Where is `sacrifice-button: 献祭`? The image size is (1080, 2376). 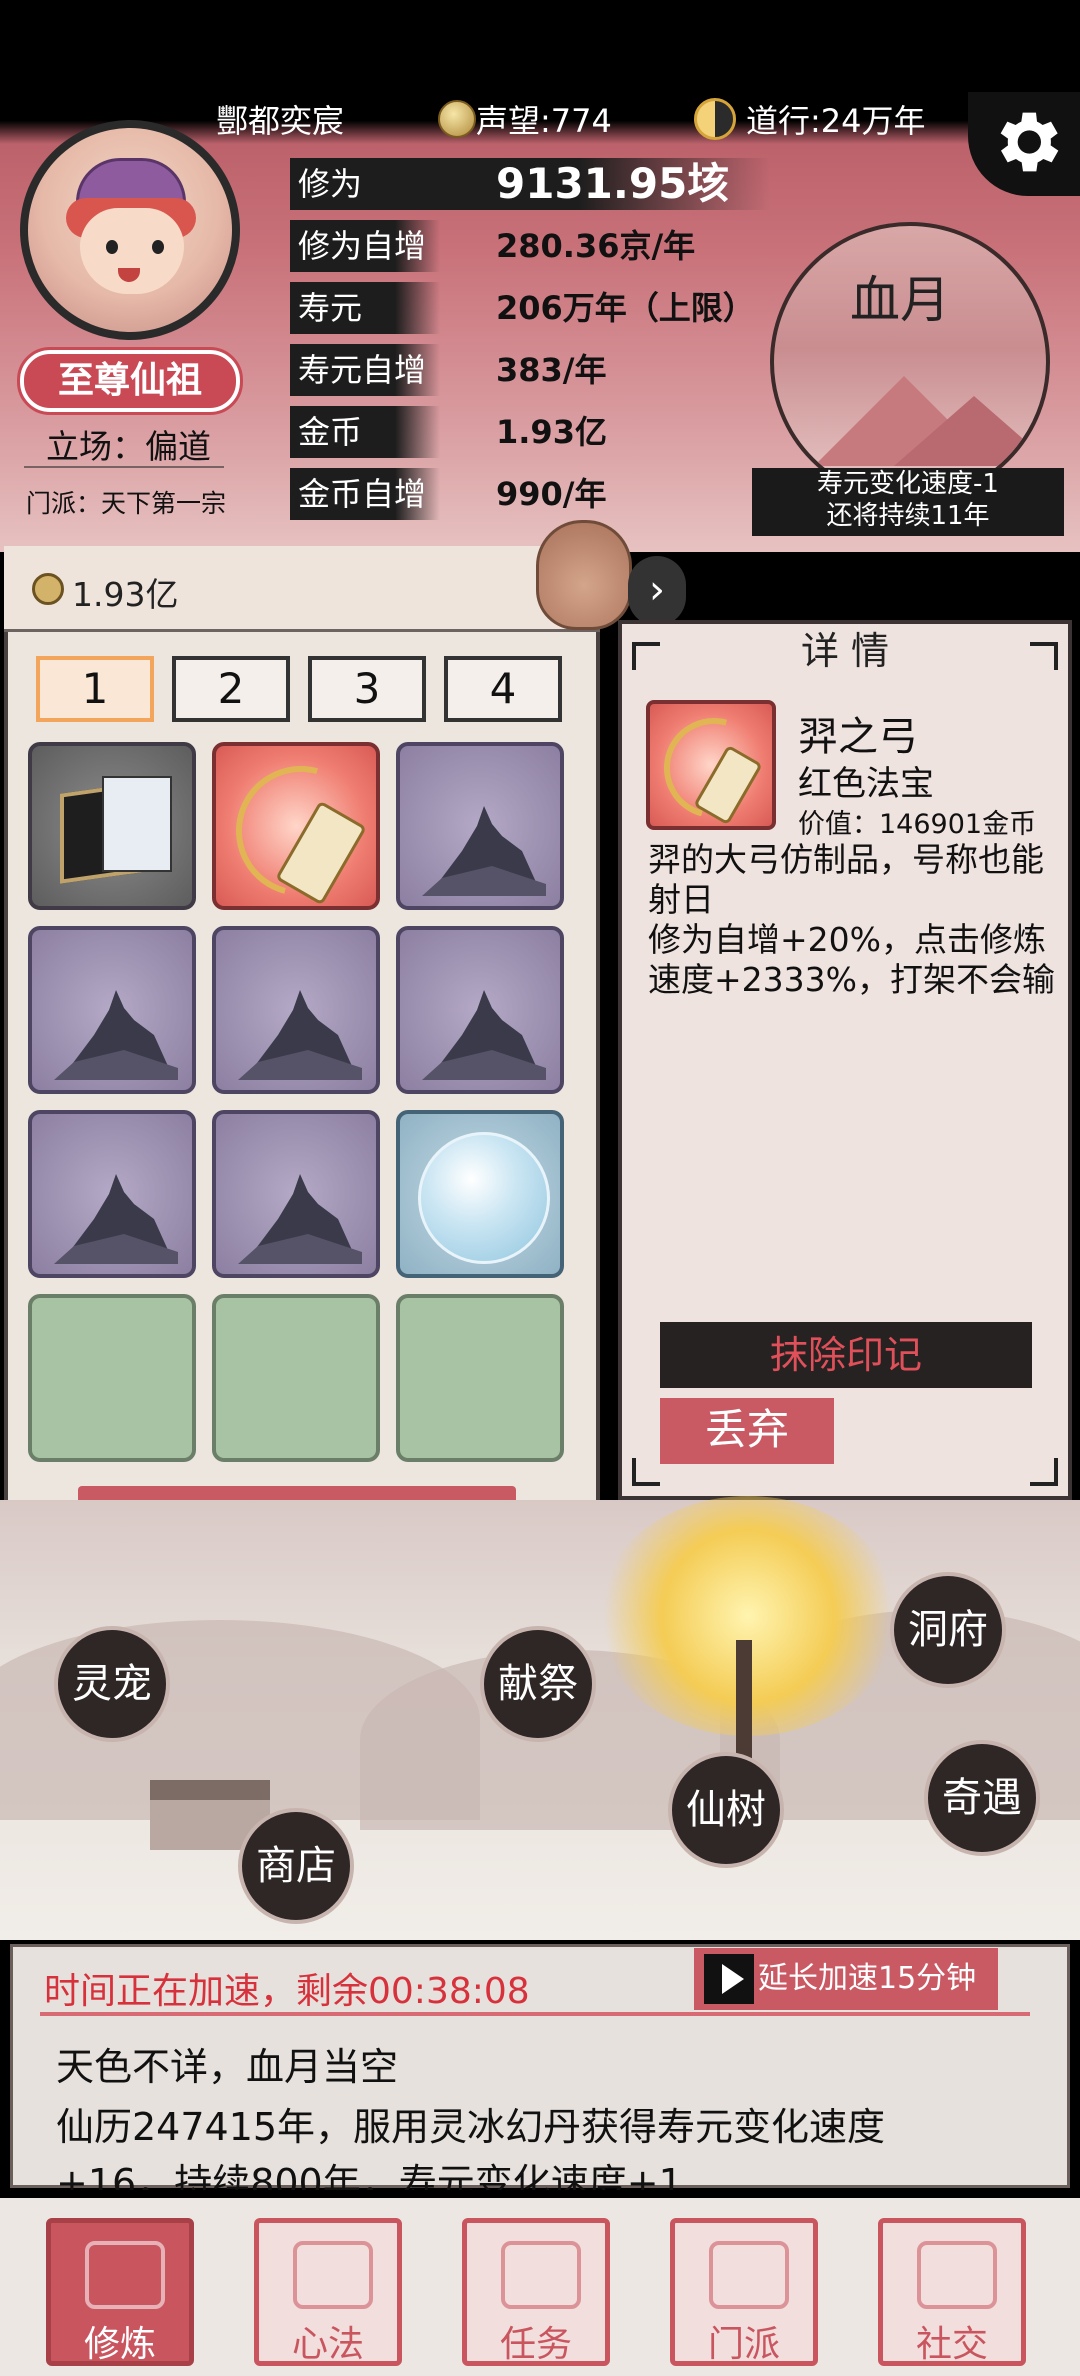 sacrifice-button: 献祭 is located at coordinates (538, 1684).